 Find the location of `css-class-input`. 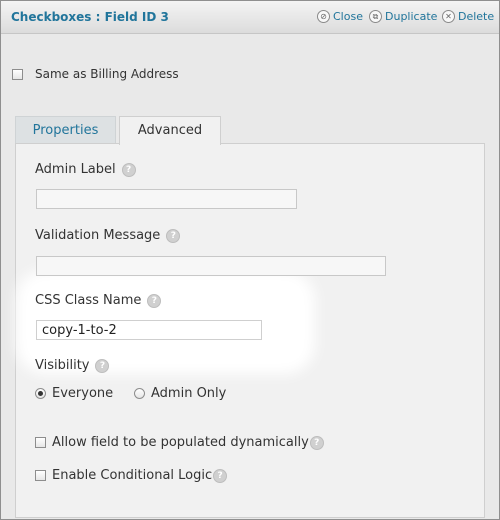

css-class-input is located at coordinates (149, 330).